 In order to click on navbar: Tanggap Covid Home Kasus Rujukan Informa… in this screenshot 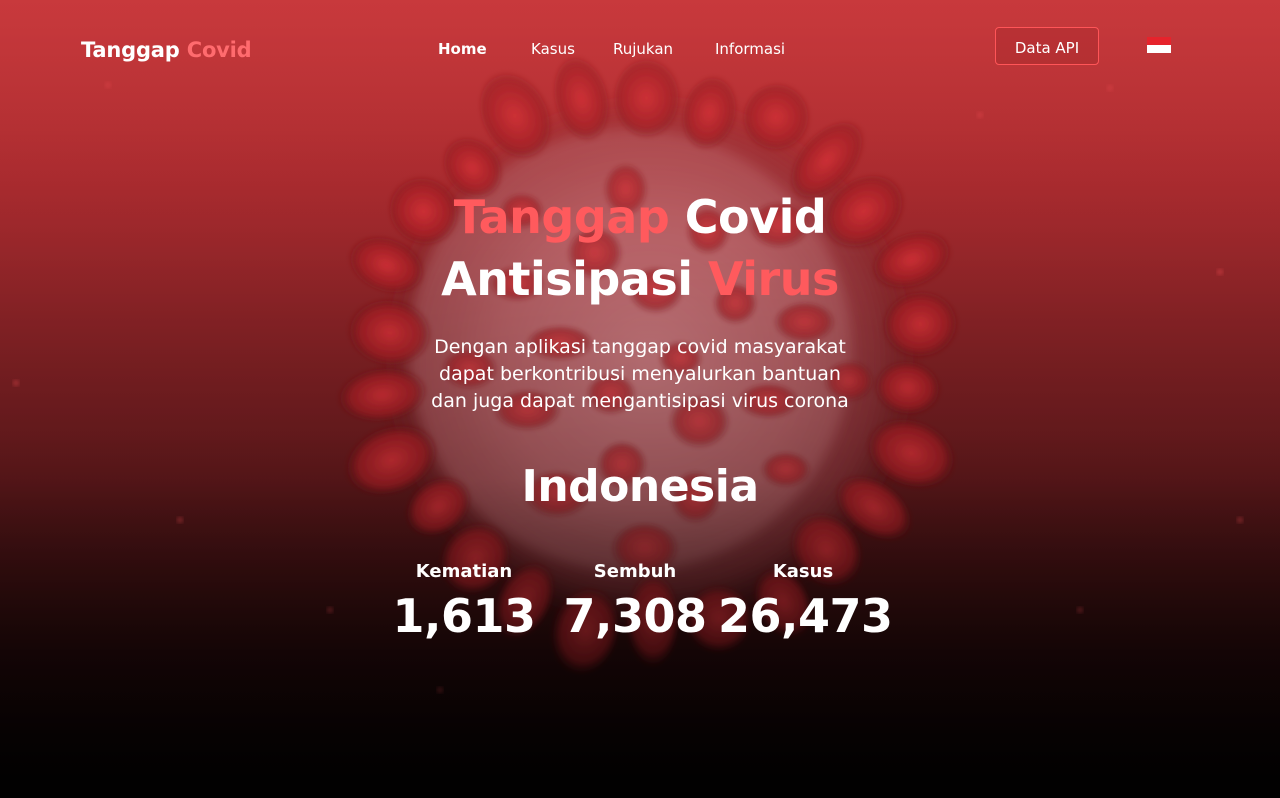, I will do `click(640, 50)`.